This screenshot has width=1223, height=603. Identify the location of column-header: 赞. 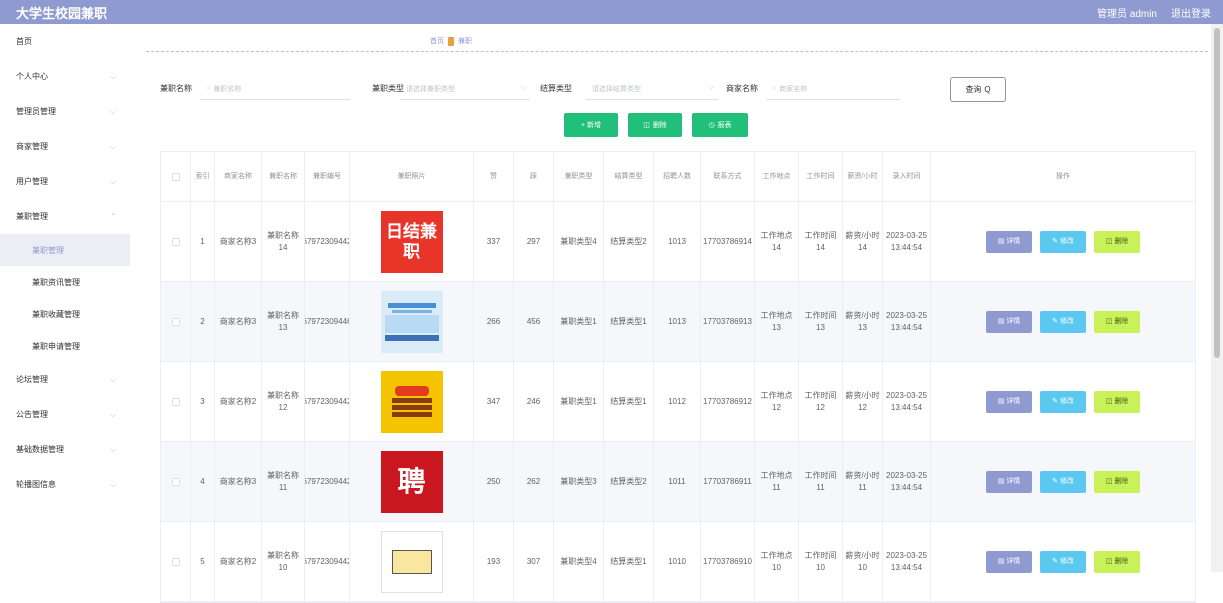
(494, 176).